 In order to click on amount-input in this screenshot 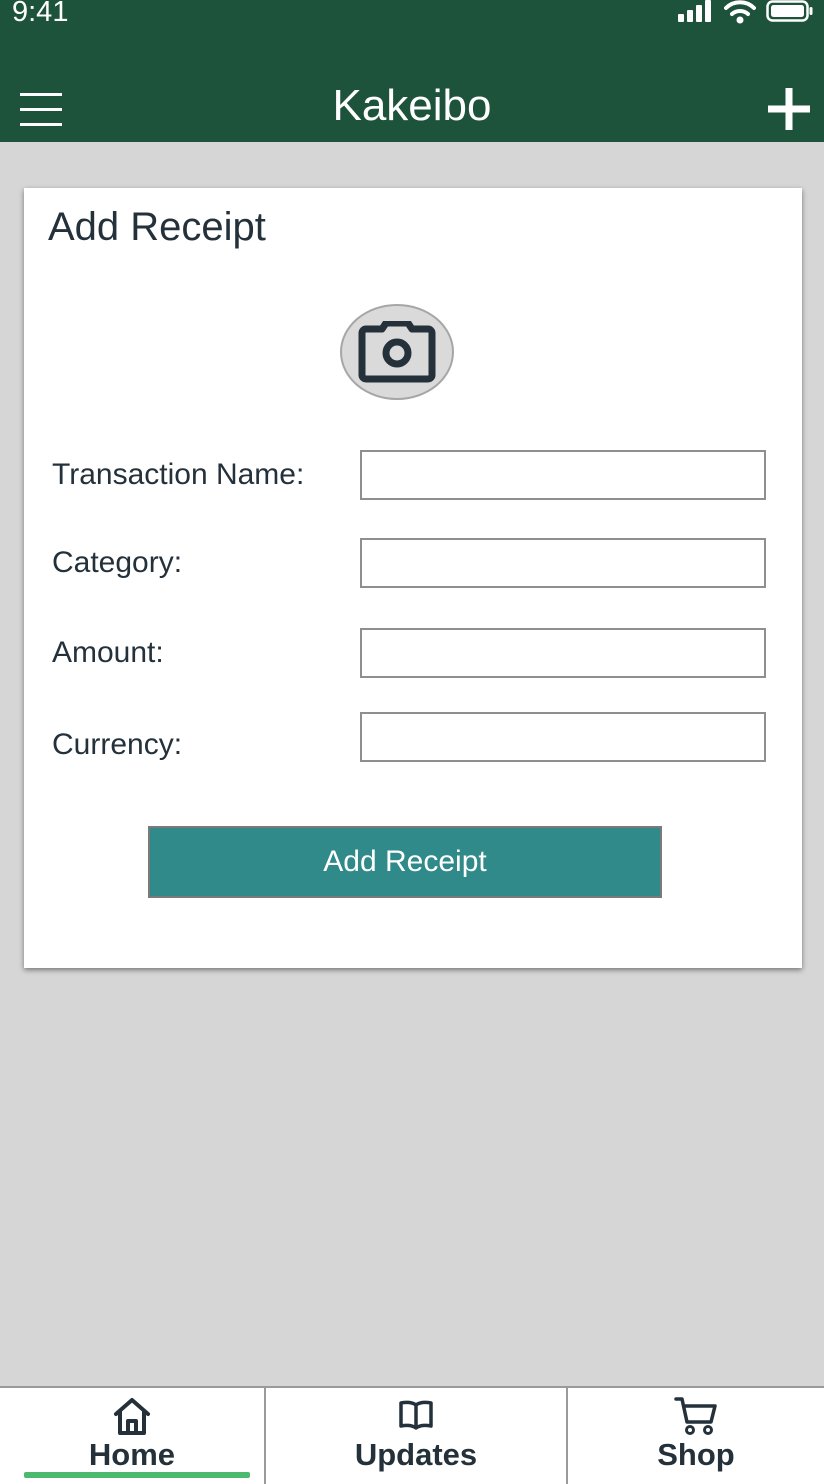, I will do `click(563, 653)`.